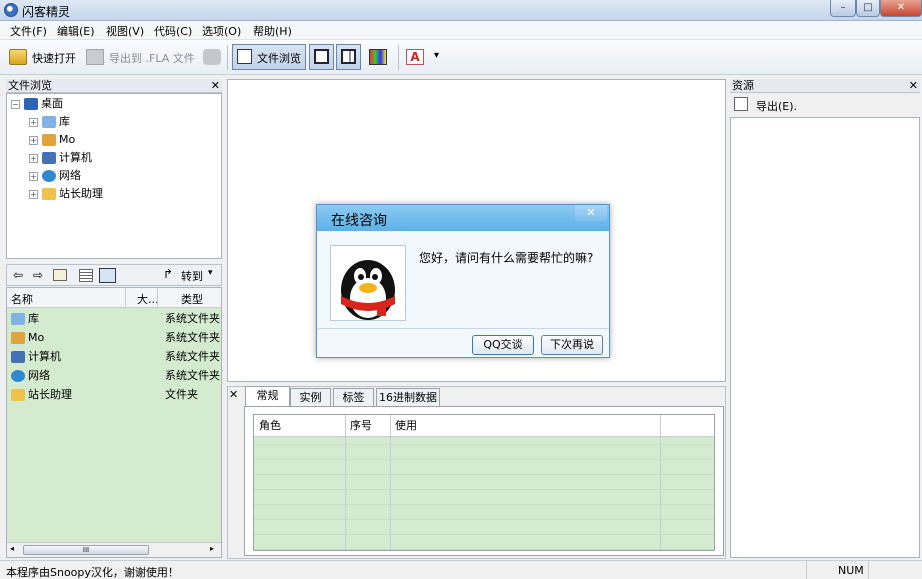  What do you see at coordinates (192, 299) in the screenshot?
I see `column-type: 类型` at bounding box center [192, 299].